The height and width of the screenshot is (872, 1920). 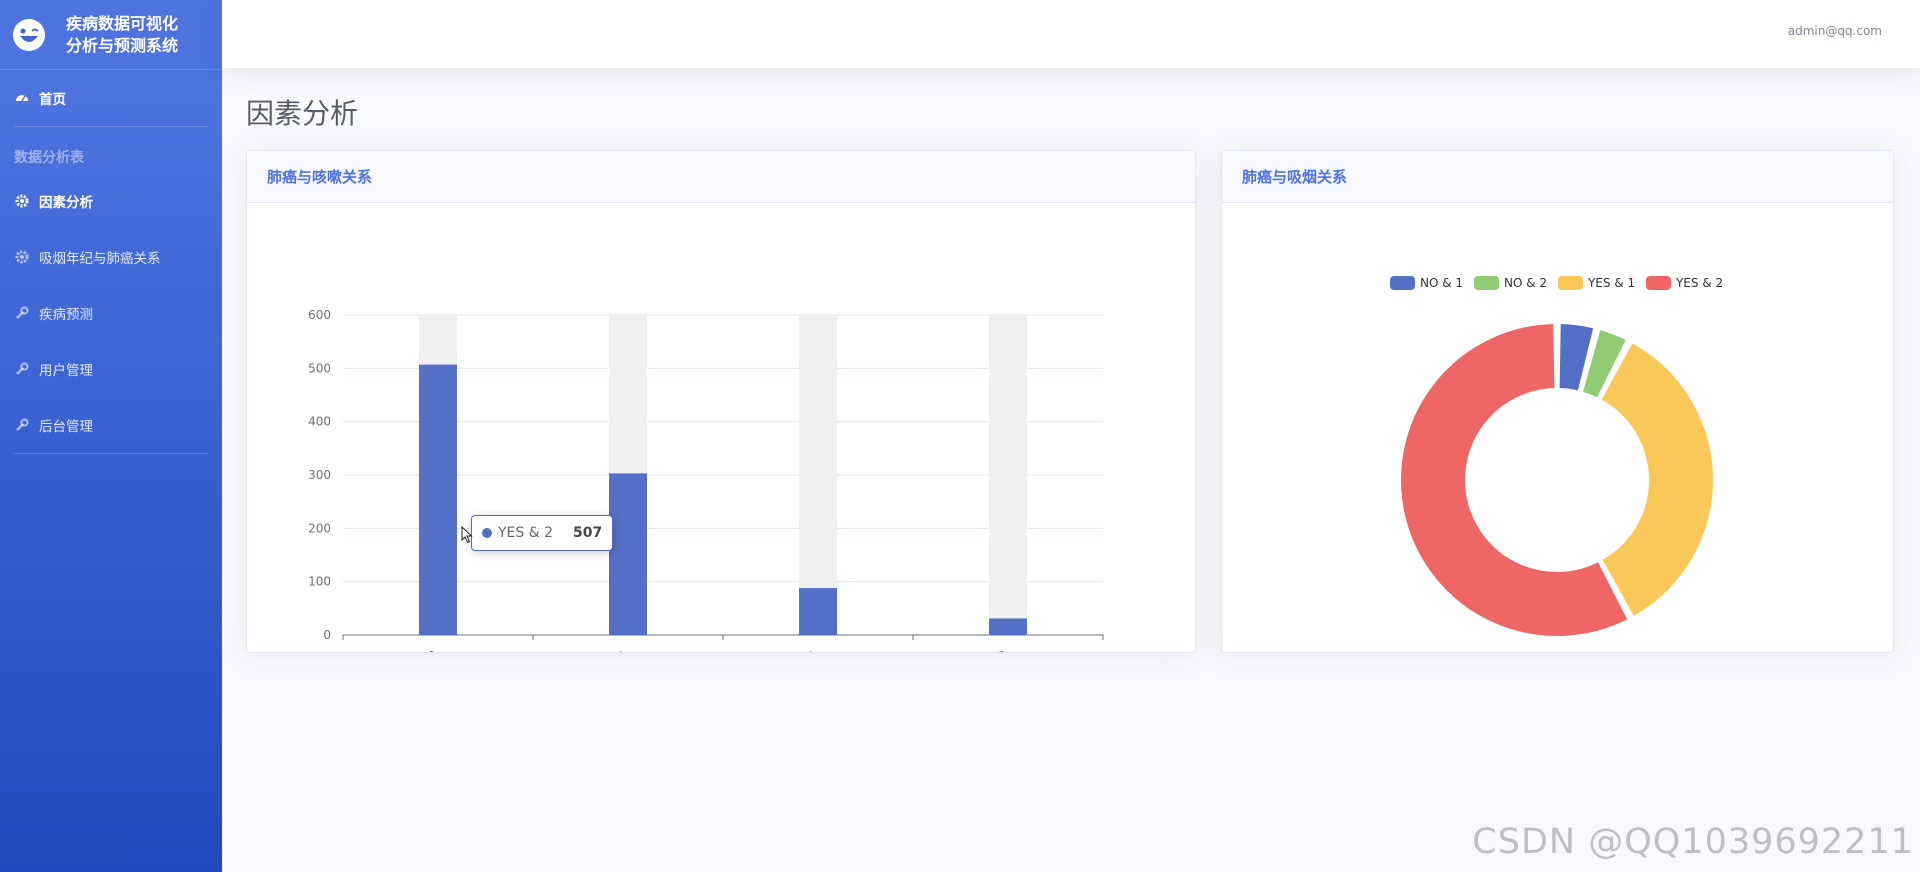 I want to click on sidebar-item-disease-prediction: 疾病预测, so click(x=111, y=313).